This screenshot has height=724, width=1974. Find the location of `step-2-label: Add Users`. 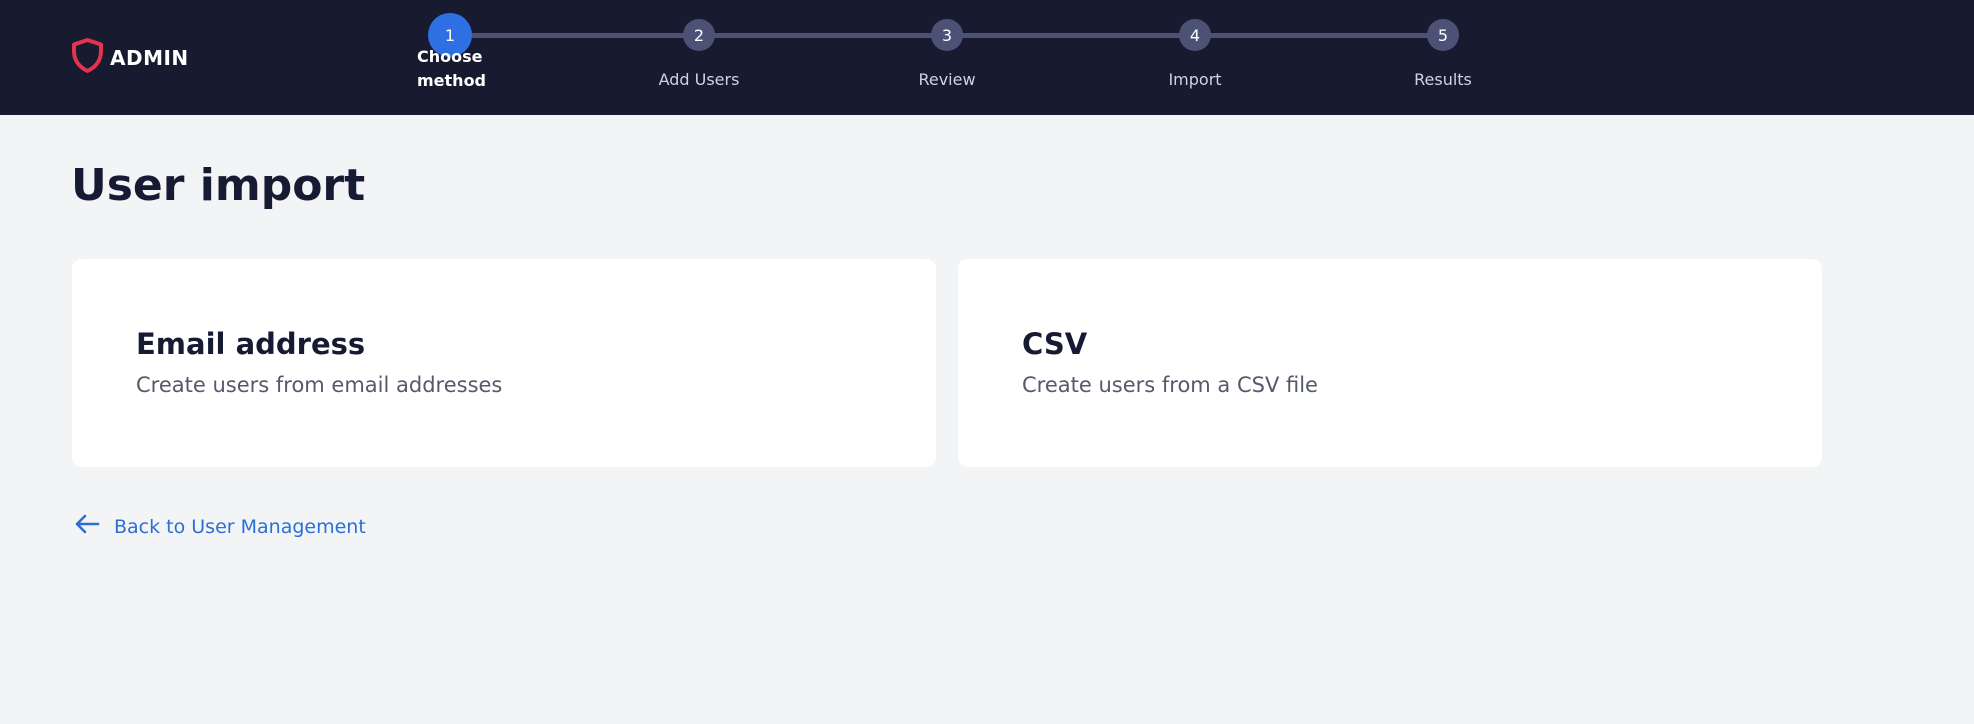

step-2-label: Add Users is located at coordinates (699, 79).